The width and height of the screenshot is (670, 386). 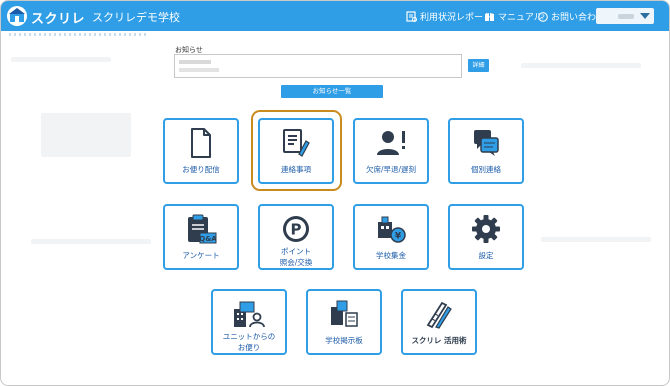 I want to click on ruler-pencil-icon, so click(x=439, y=315).